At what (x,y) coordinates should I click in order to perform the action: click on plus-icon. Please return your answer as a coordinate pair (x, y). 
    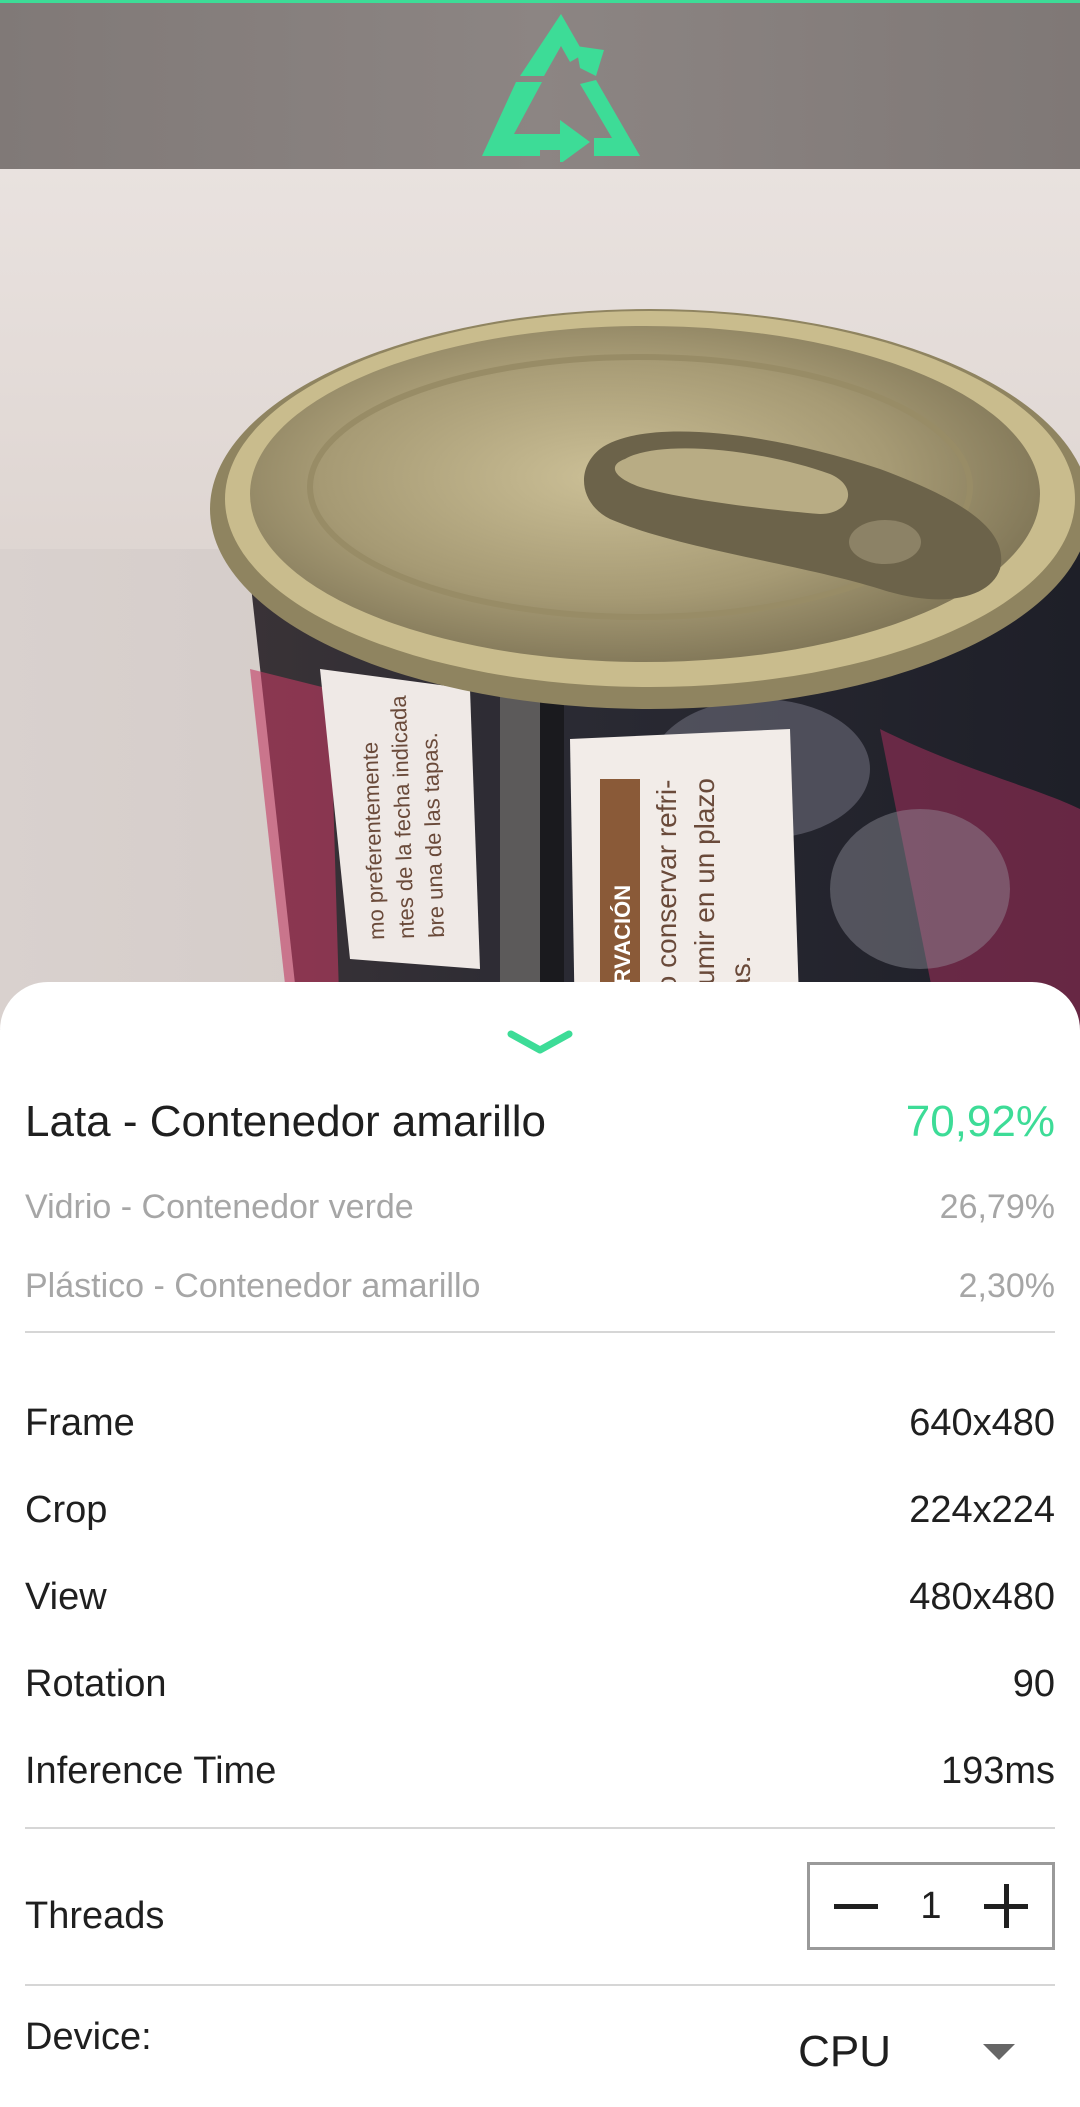
    Looking at the image, I should click on (1006, 1906).